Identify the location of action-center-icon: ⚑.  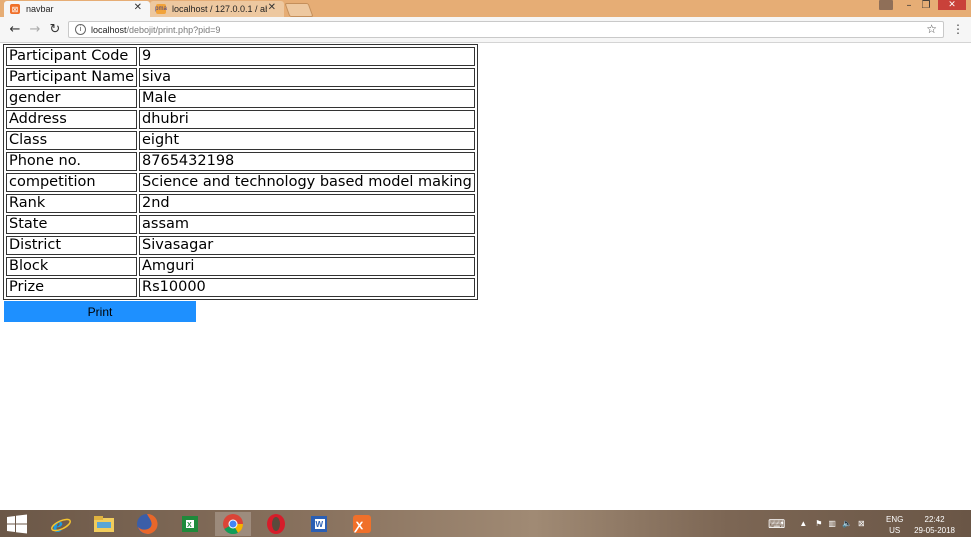
(818, 523).